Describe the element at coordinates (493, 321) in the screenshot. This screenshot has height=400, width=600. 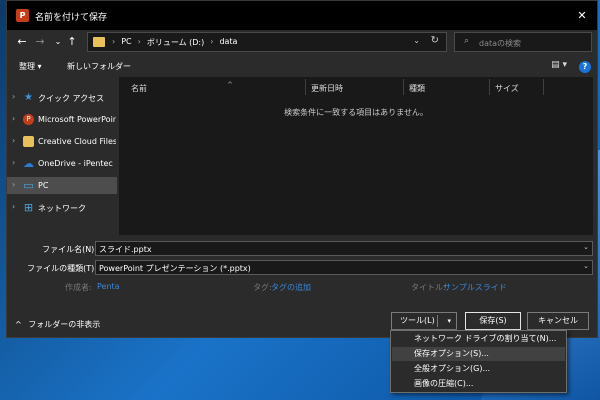
I see `save-button: 保存(S)` at that location.